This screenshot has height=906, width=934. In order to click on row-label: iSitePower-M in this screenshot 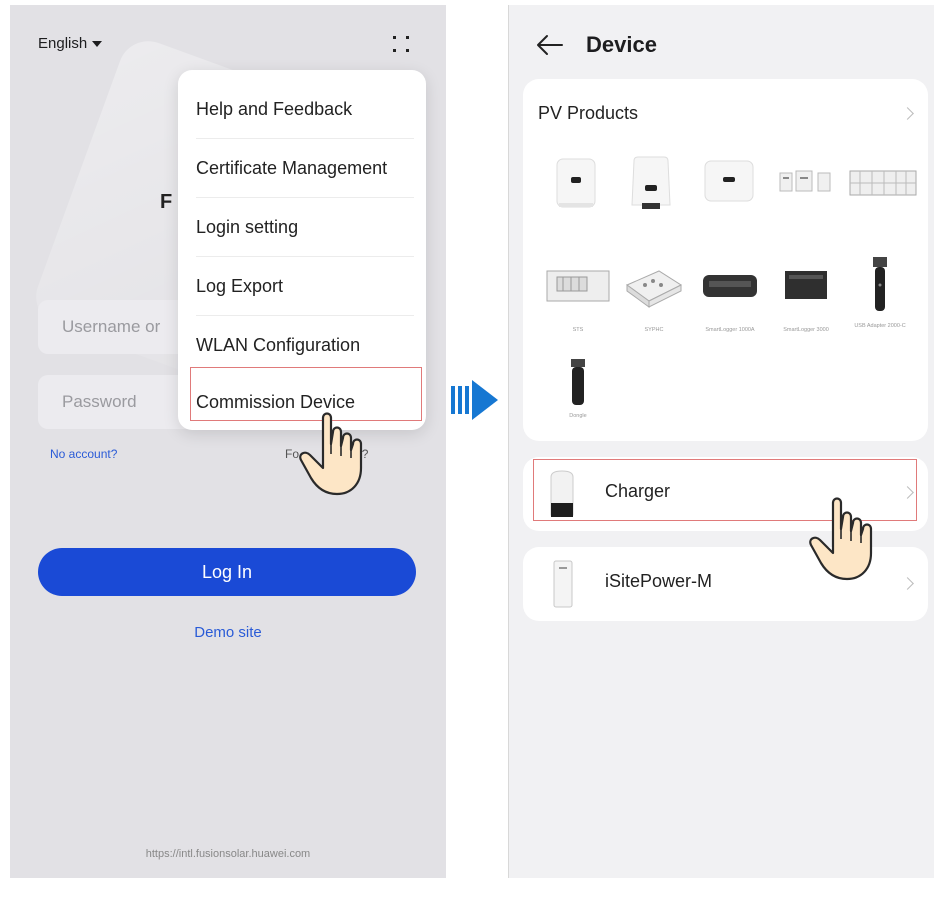, I will do `click(659, 581)`.